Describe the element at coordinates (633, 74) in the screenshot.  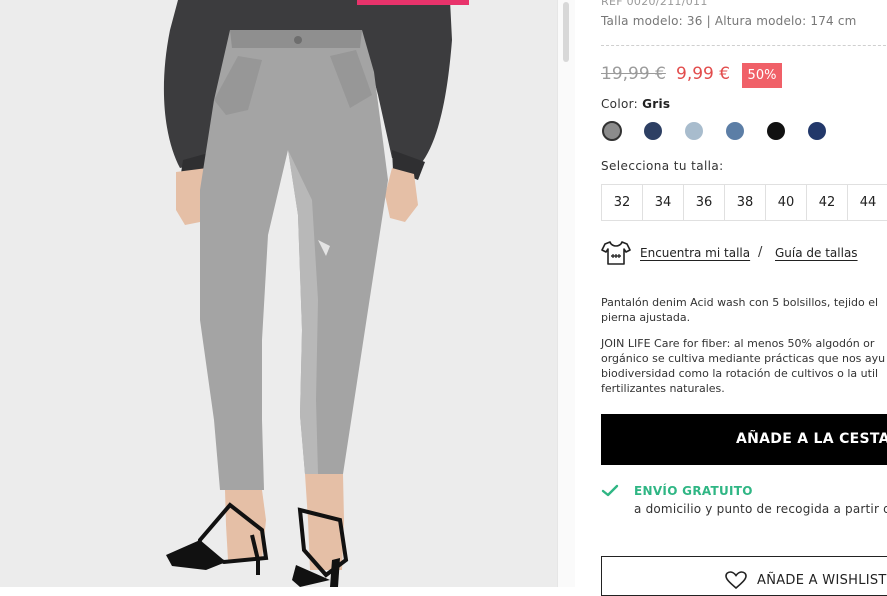
I see `original-price: 19,99 €` at that location.